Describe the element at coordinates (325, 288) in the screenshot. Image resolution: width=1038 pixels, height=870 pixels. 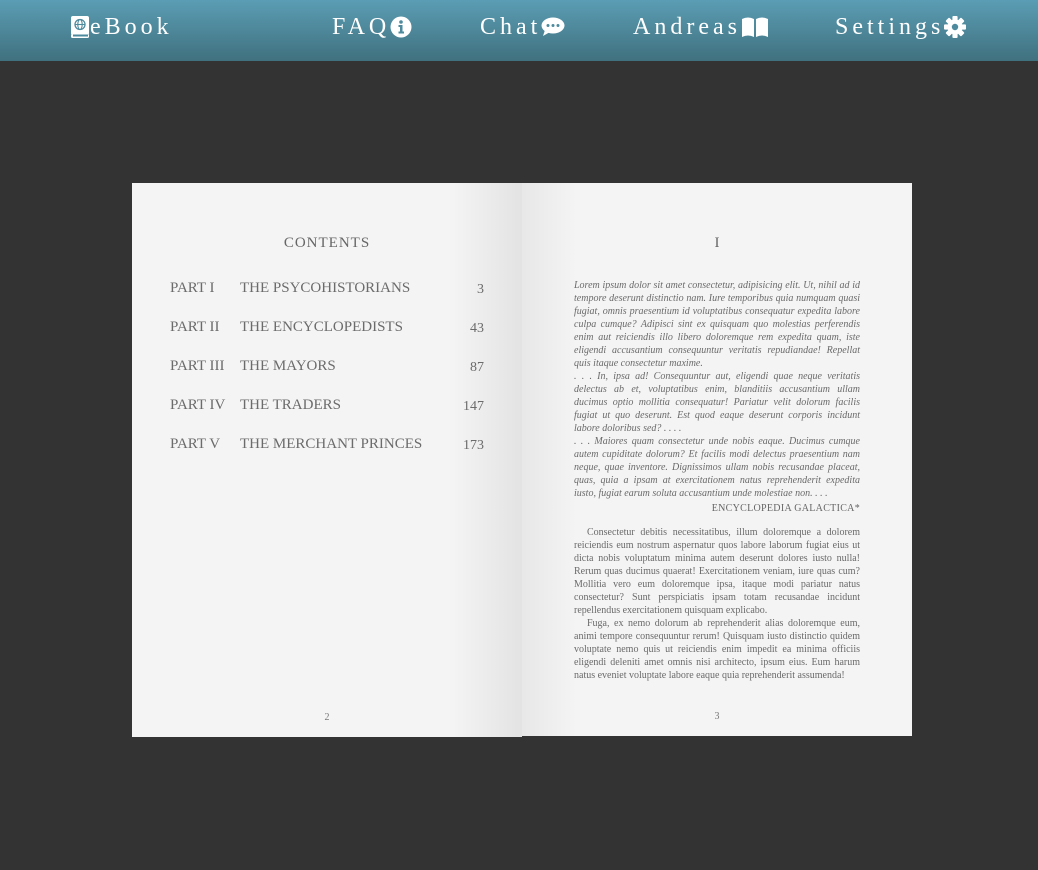
I see `toc-title: THE PSYCOHISTORIANS` at that location.